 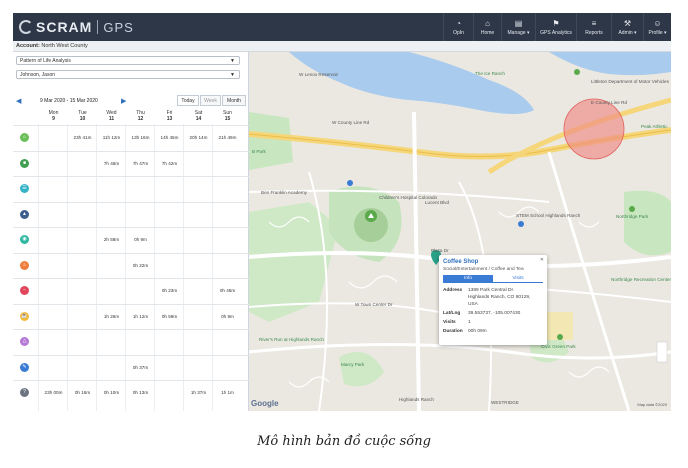 I want to click on prev-week-icon: ◀, so click(x=18, y=101).